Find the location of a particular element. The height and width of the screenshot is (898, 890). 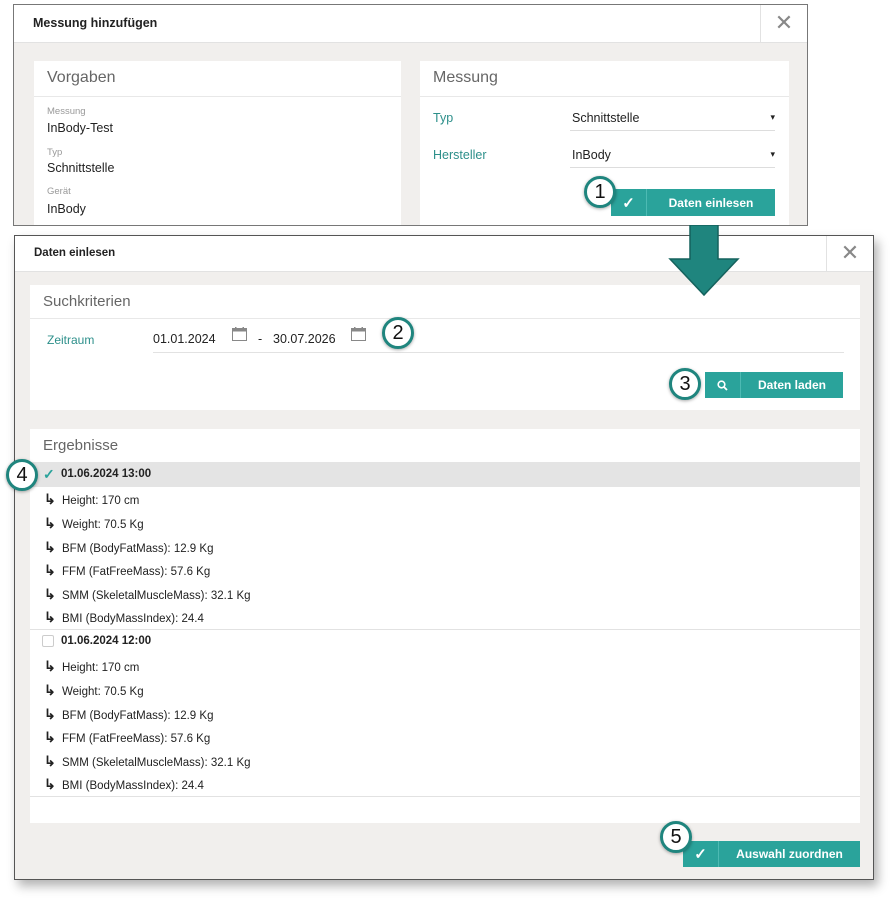

field-label-typ: Typ is located at coordinates (55, 152).